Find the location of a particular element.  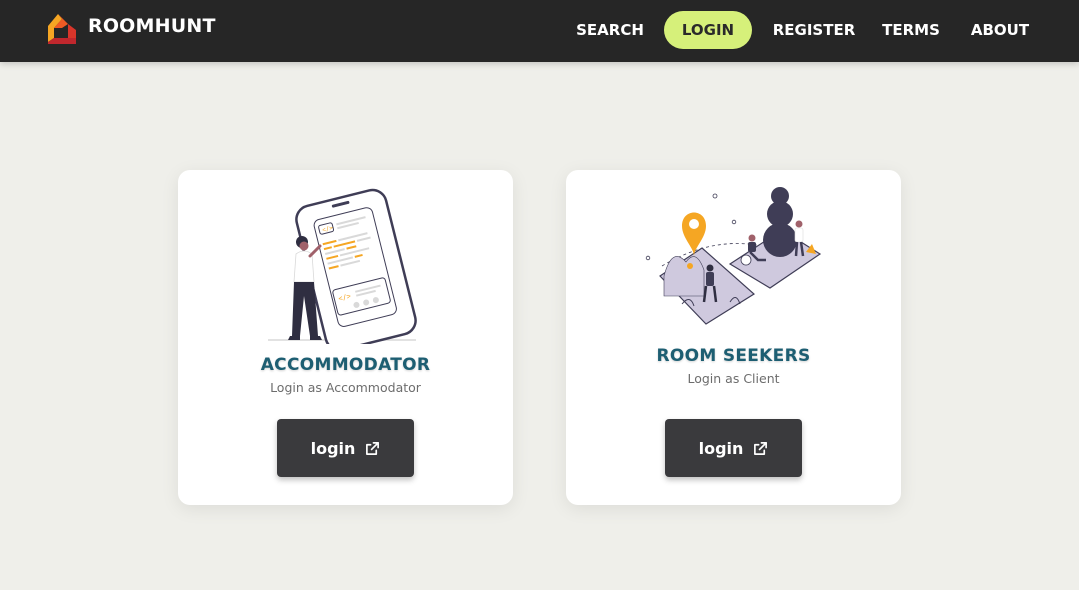

accommodator-login-button: login is located at coordinates (345, 448).